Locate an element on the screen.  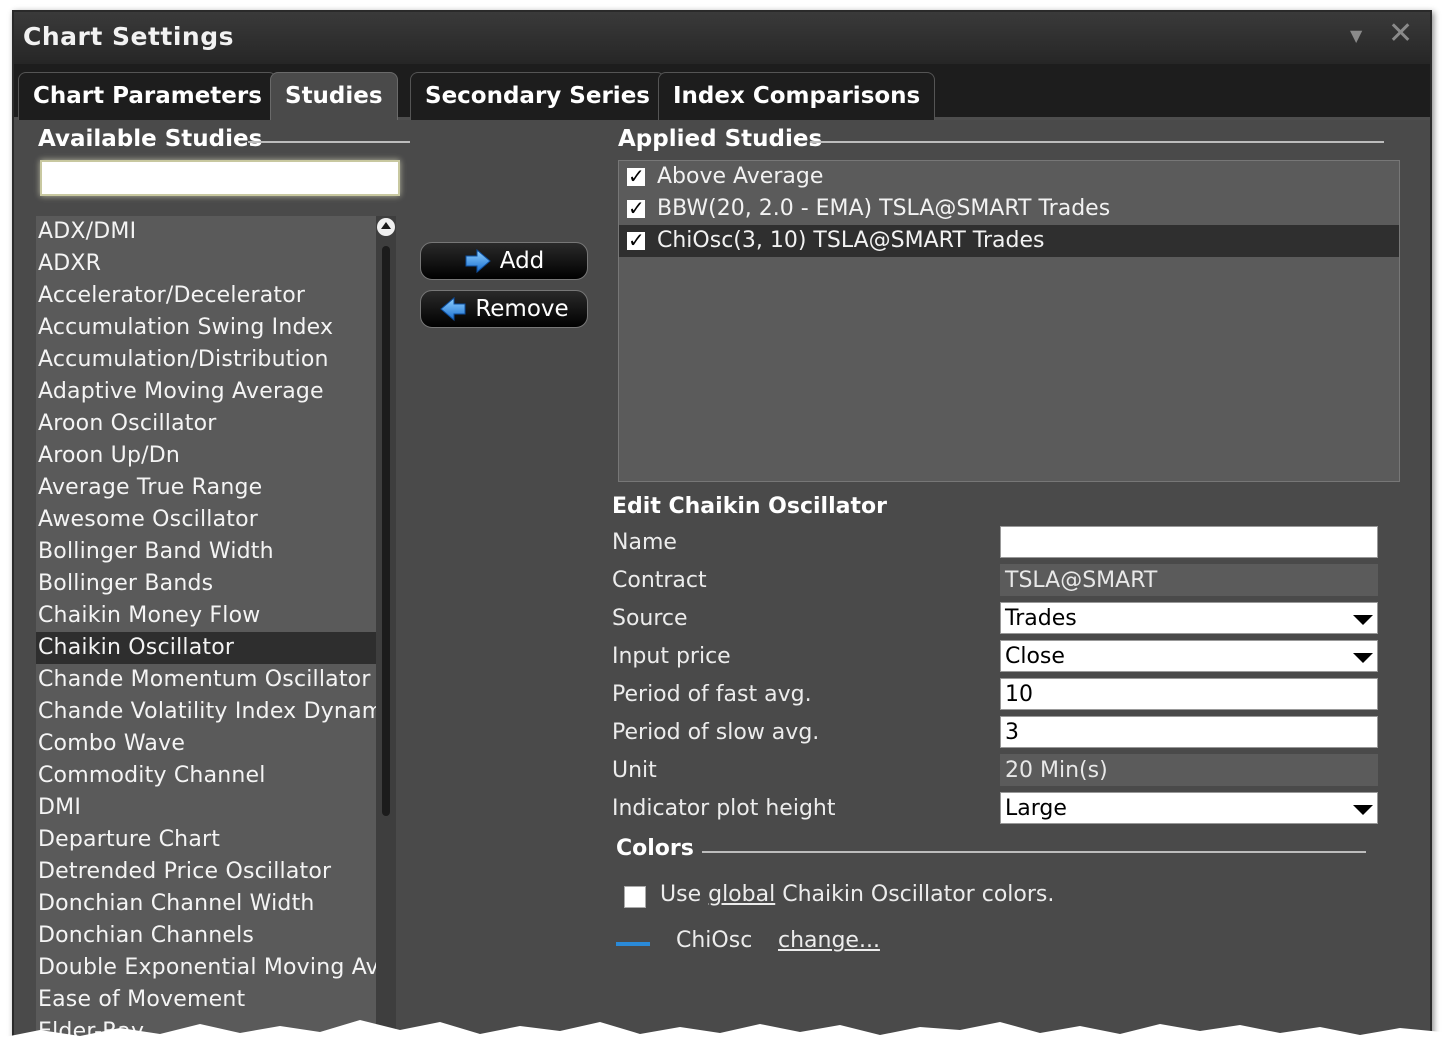
study-list-item: Detrended Price Oscillator is located at coordinates (206, 872).